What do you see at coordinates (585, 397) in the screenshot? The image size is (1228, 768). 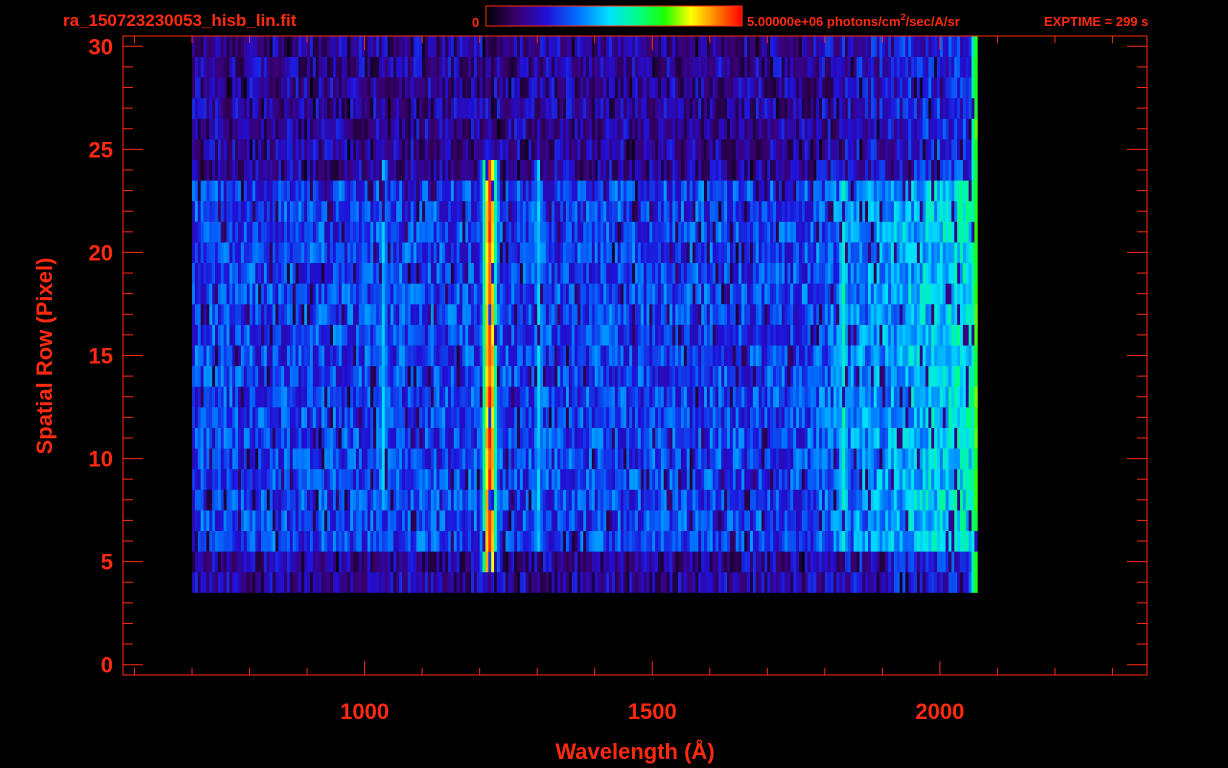 I see `heatmap-row` at bounding box center [585, 397].